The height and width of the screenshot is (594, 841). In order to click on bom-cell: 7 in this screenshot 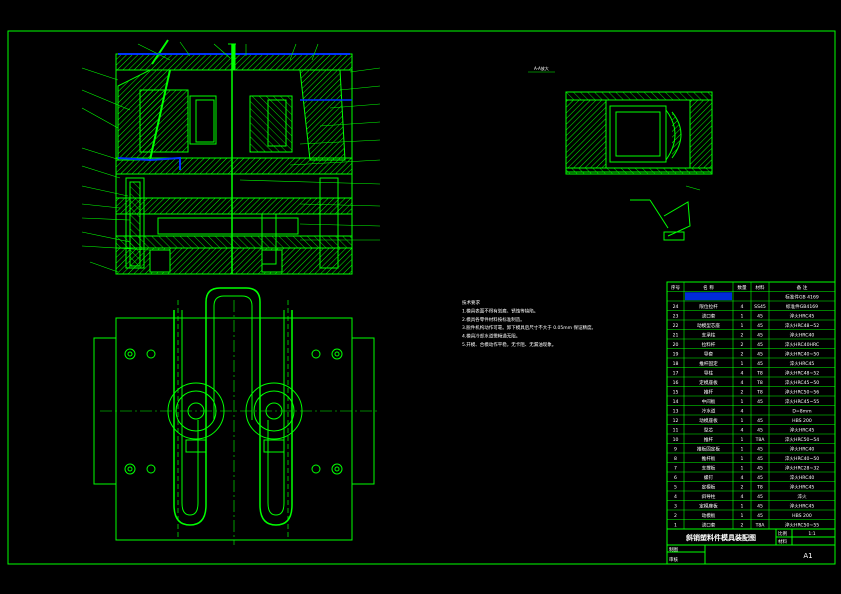, I will do `click(675, 468)`.